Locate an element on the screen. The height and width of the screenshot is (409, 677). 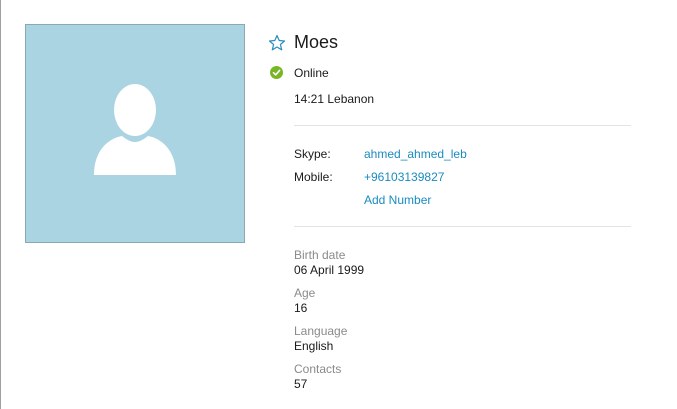
online-status-icon is located at coordinates (276, 72).